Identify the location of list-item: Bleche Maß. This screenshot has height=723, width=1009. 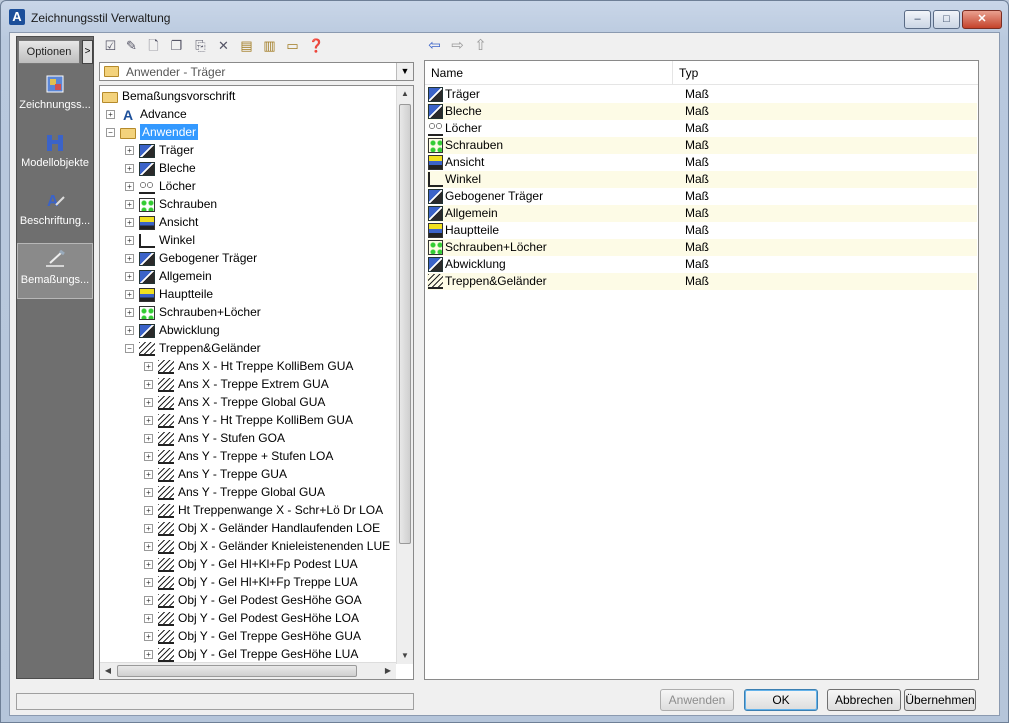
(702, 111).